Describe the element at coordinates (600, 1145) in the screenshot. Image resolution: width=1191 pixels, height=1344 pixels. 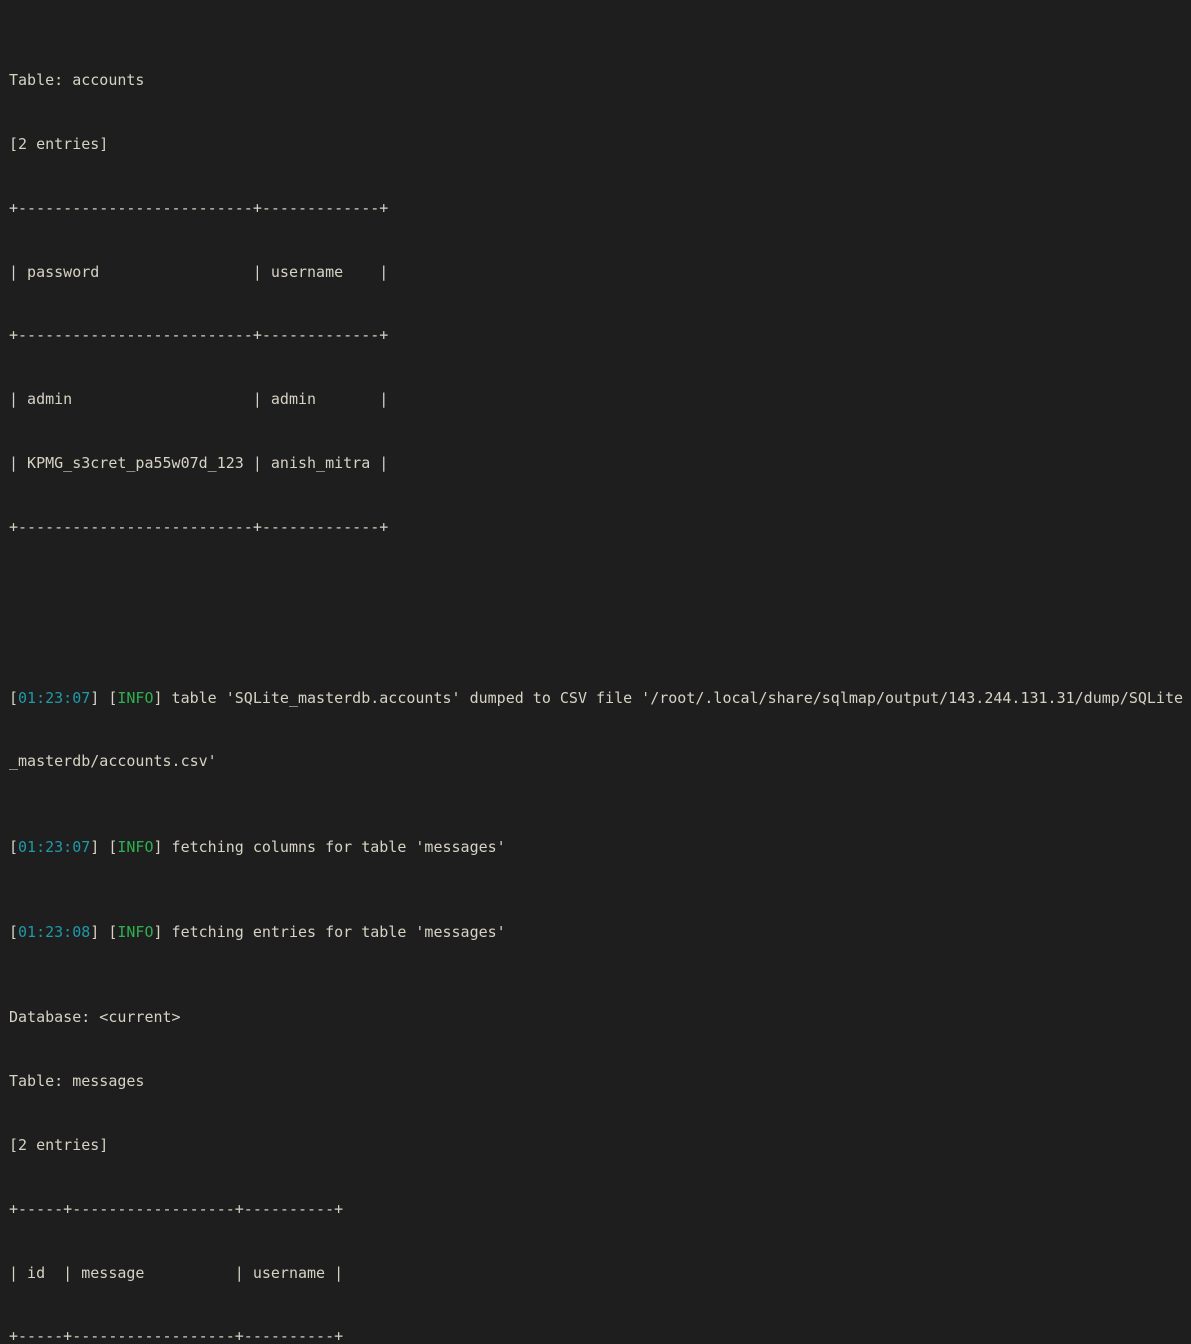
I see `messages-entries-count: [2 entries]` at that location.